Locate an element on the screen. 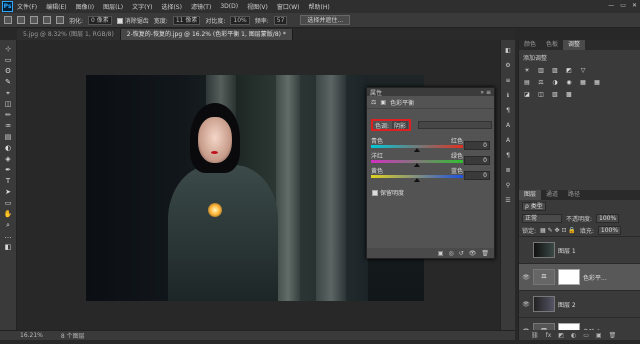 The width and height of the screenshot is (640, 344). paragraph-style-icon: ¶ is located at coordinates (508, 155).